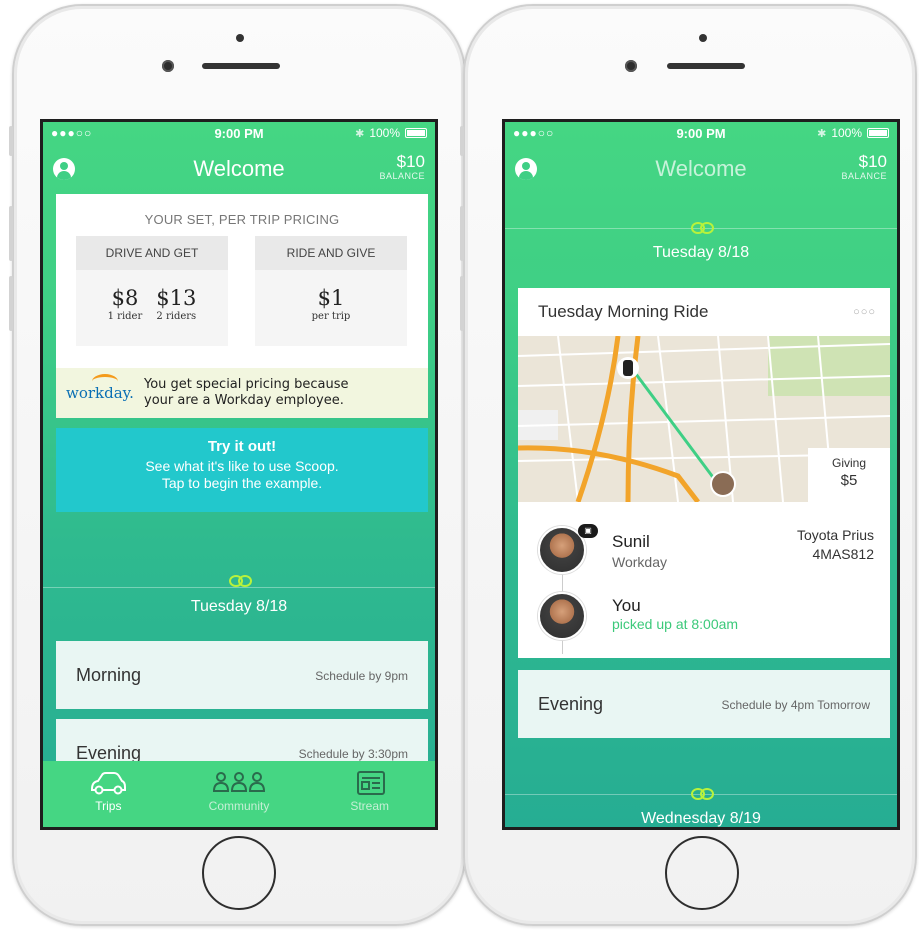 The image size is (919, 932). Describe the element at coordinates (353, 754) in the screenshot. I see `slot-schedule: Schedule by 3:30pm` at that location.